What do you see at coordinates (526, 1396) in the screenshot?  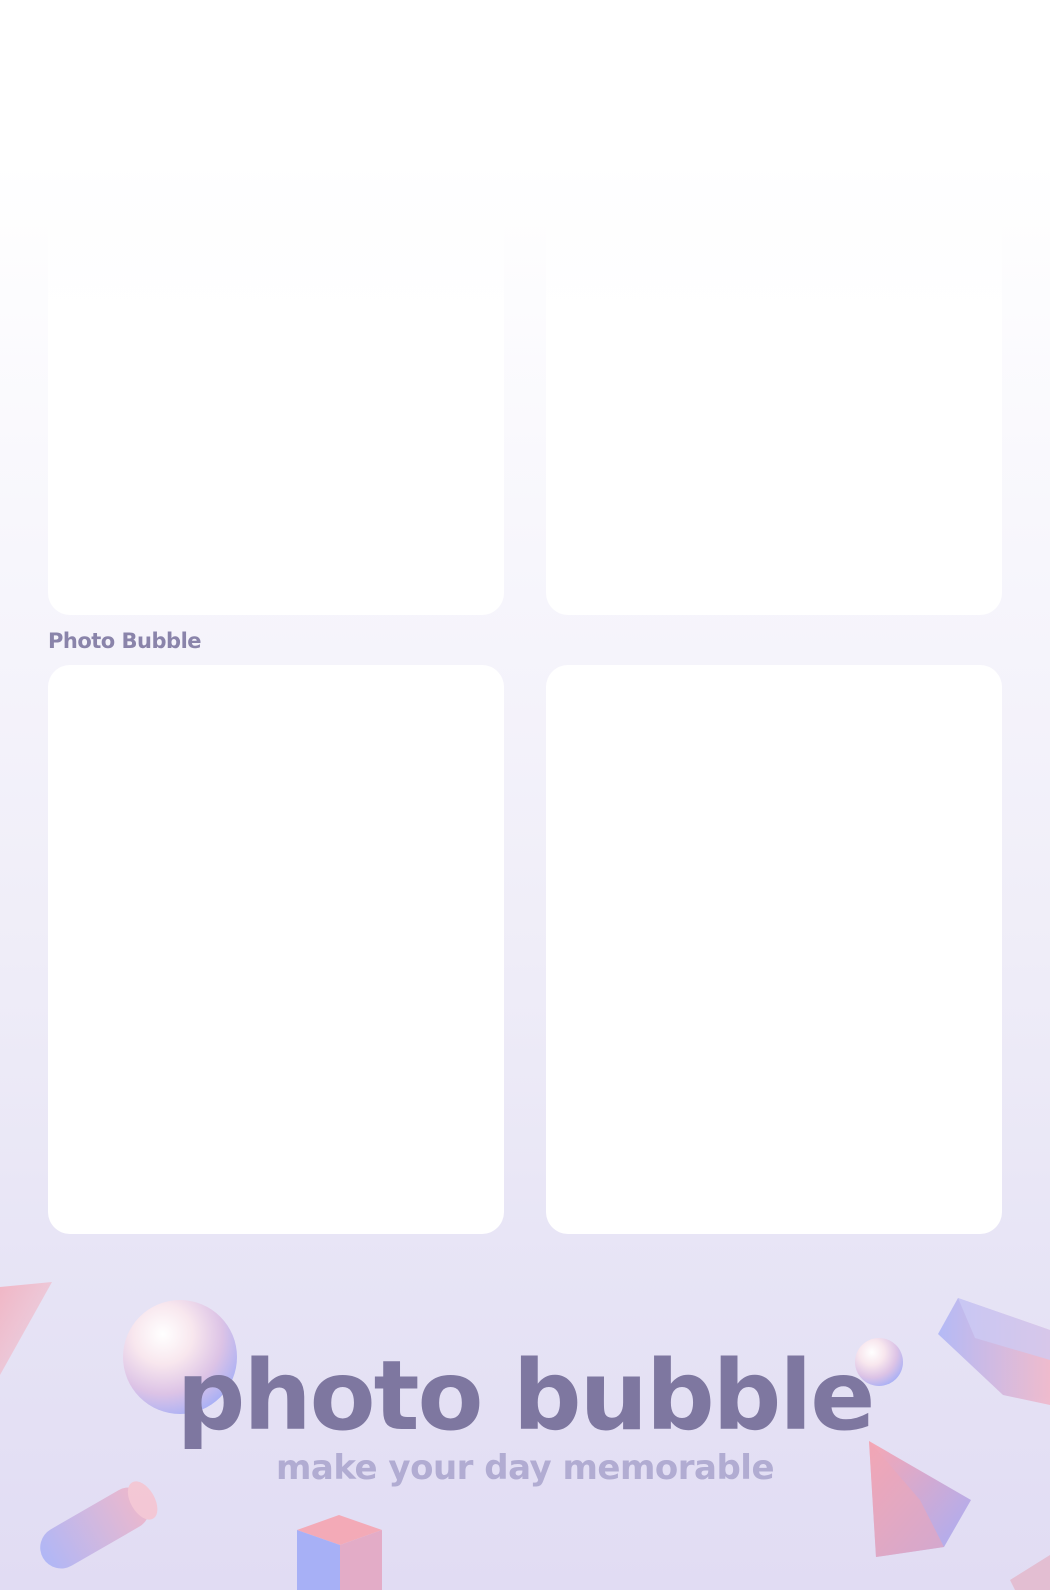 I see `brand-title: photo bubble` at bounding box center [526, 1396].